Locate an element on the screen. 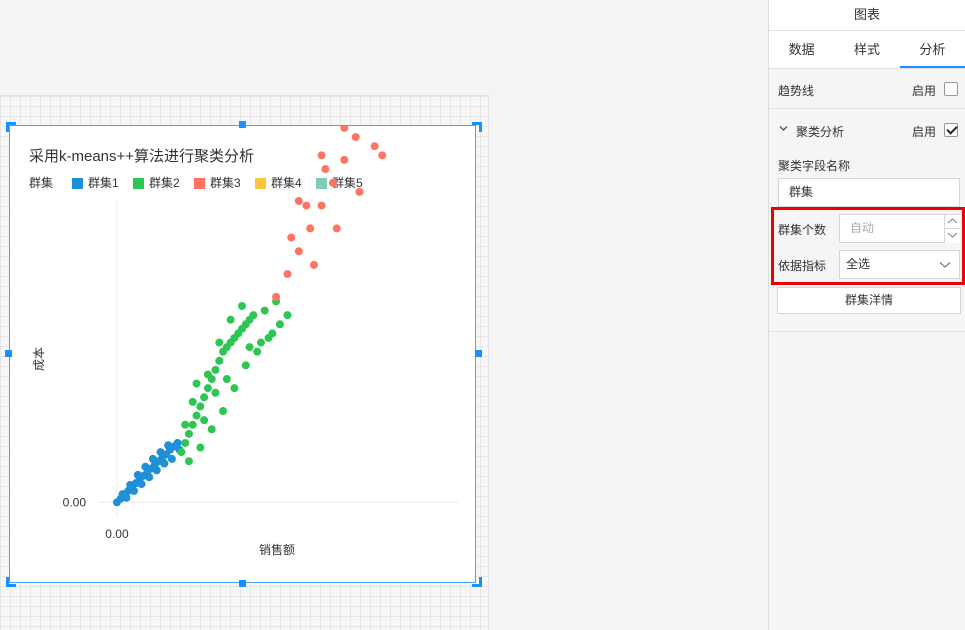 This screenshot has height=630, width=965. cluster-analysis-label: 聚类分析 is located at coordinates (820, 132).